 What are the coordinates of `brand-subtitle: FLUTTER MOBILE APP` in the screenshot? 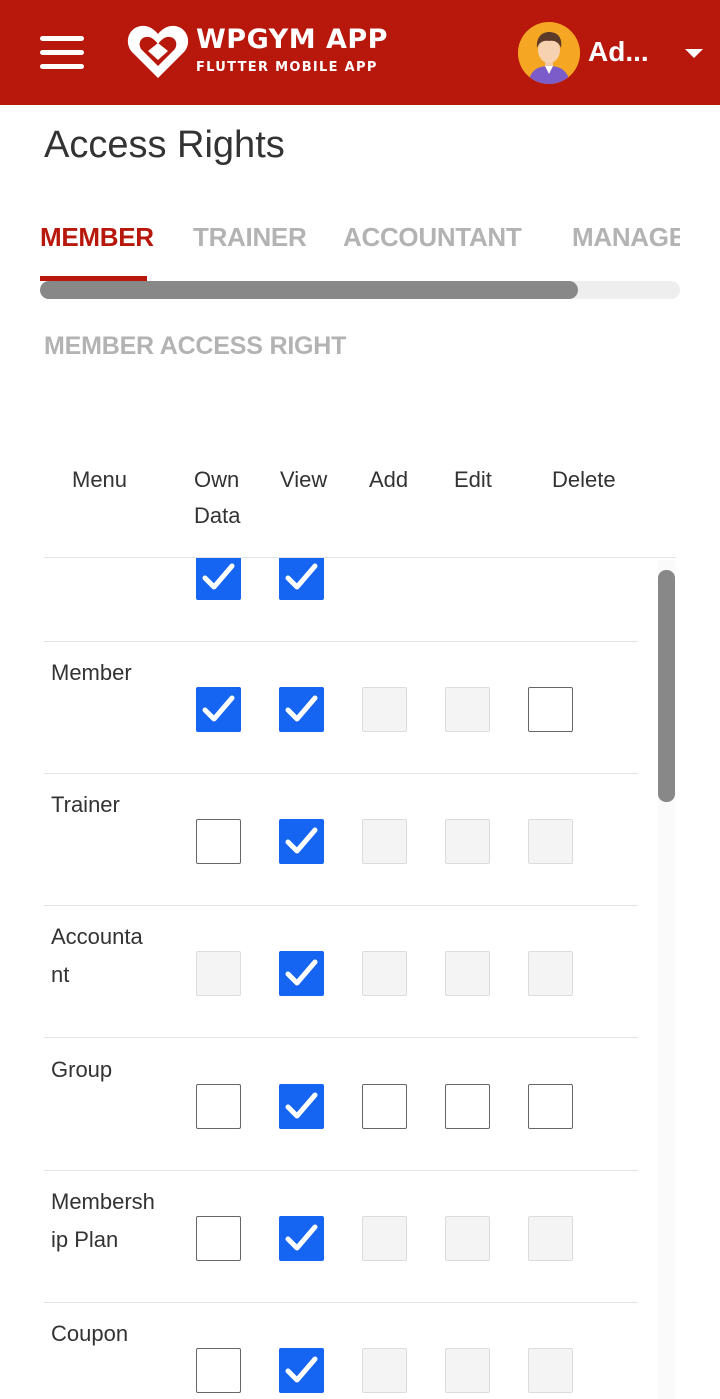 It's located at (287, 67).